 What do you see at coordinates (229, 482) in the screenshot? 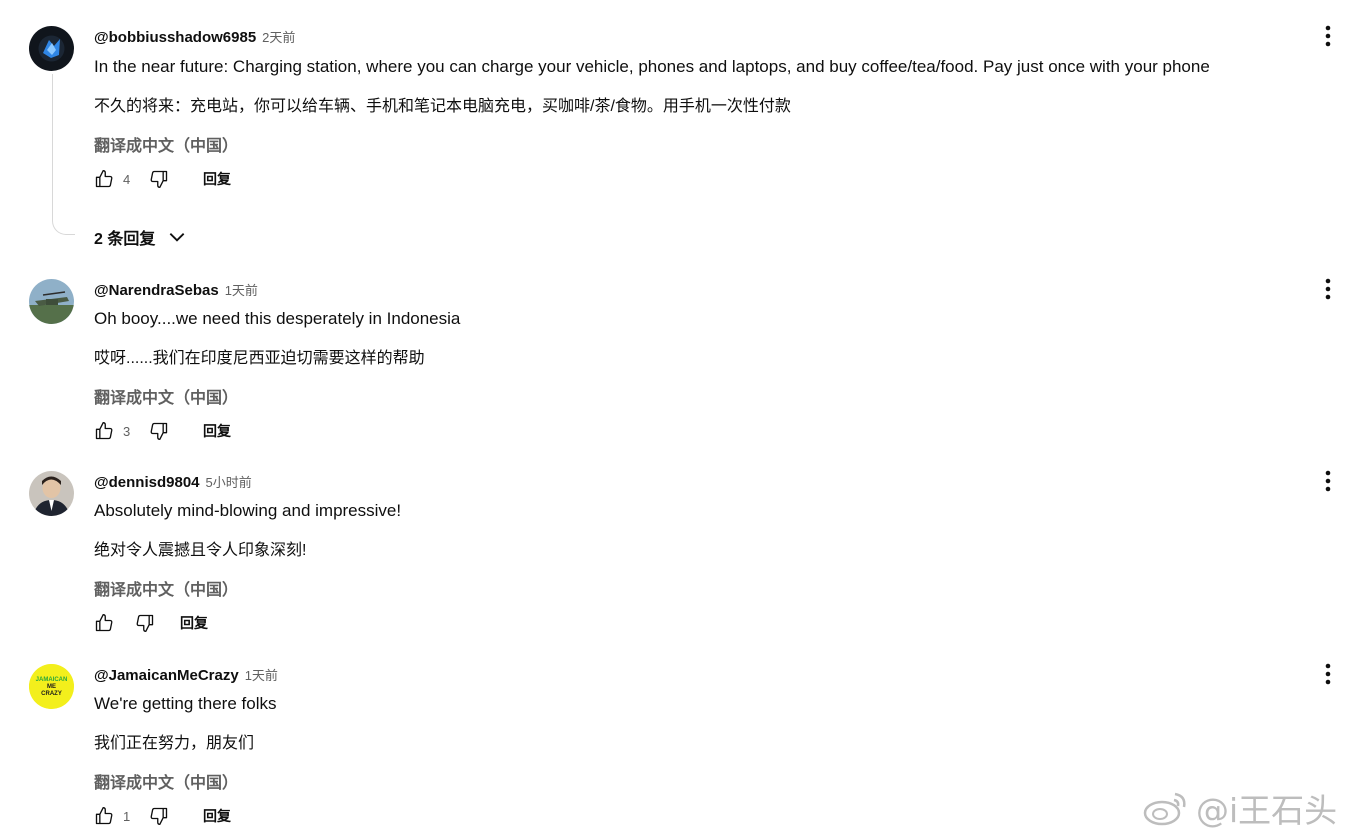
I see `timestamp: 5小时前` at bounding box center [229, 482].